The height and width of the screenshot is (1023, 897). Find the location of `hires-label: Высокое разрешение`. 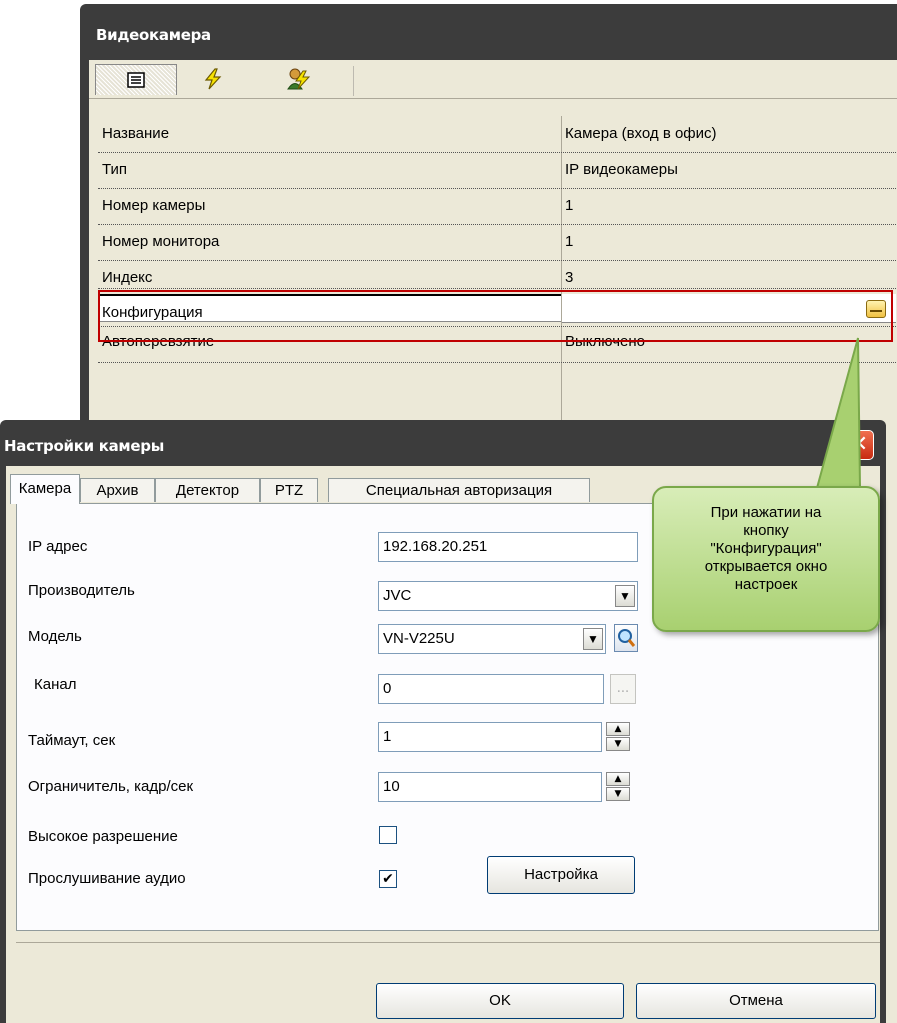

hires-label: Высокое разрешение is located at coordinates (103, 836).